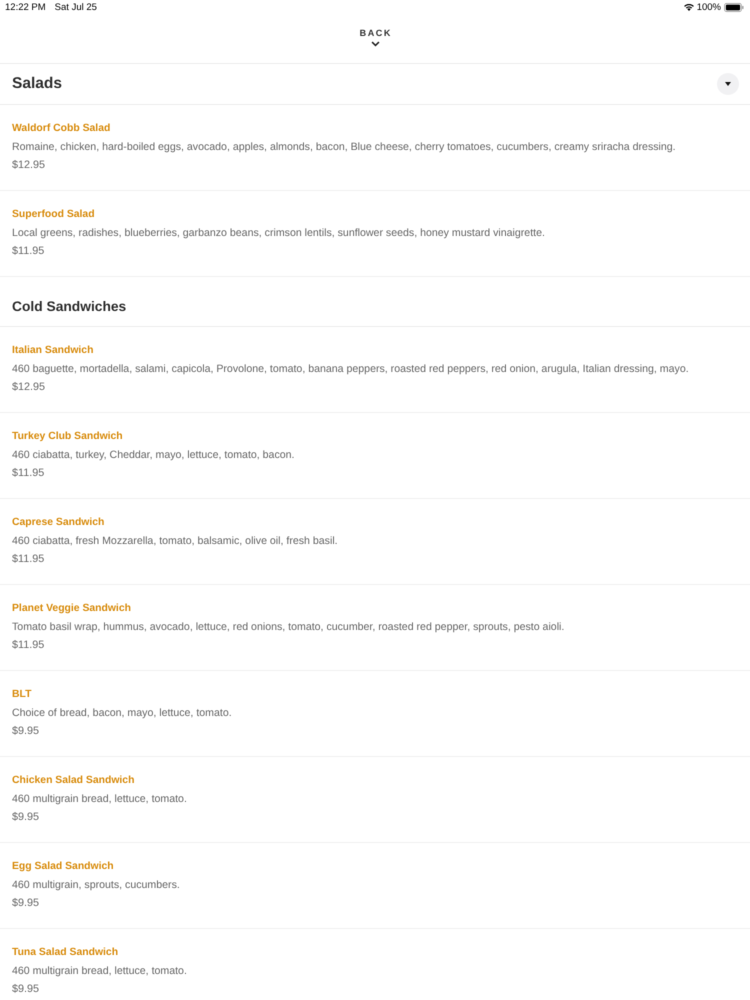 The width and height of the screenshot is (750, 1000). I want to click on item-name: Chicken Salad Sandwich, so click(73, 781).